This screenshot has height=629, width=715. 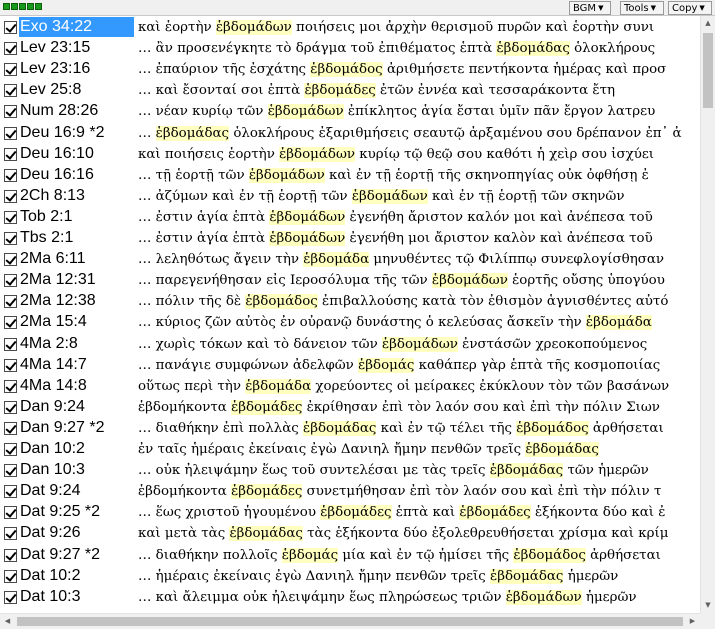 What do you see at coordinates (76, 280) in the screenshot?
I see `verse-reference: 2Ma 12:31` at bounding box center [76, 280].